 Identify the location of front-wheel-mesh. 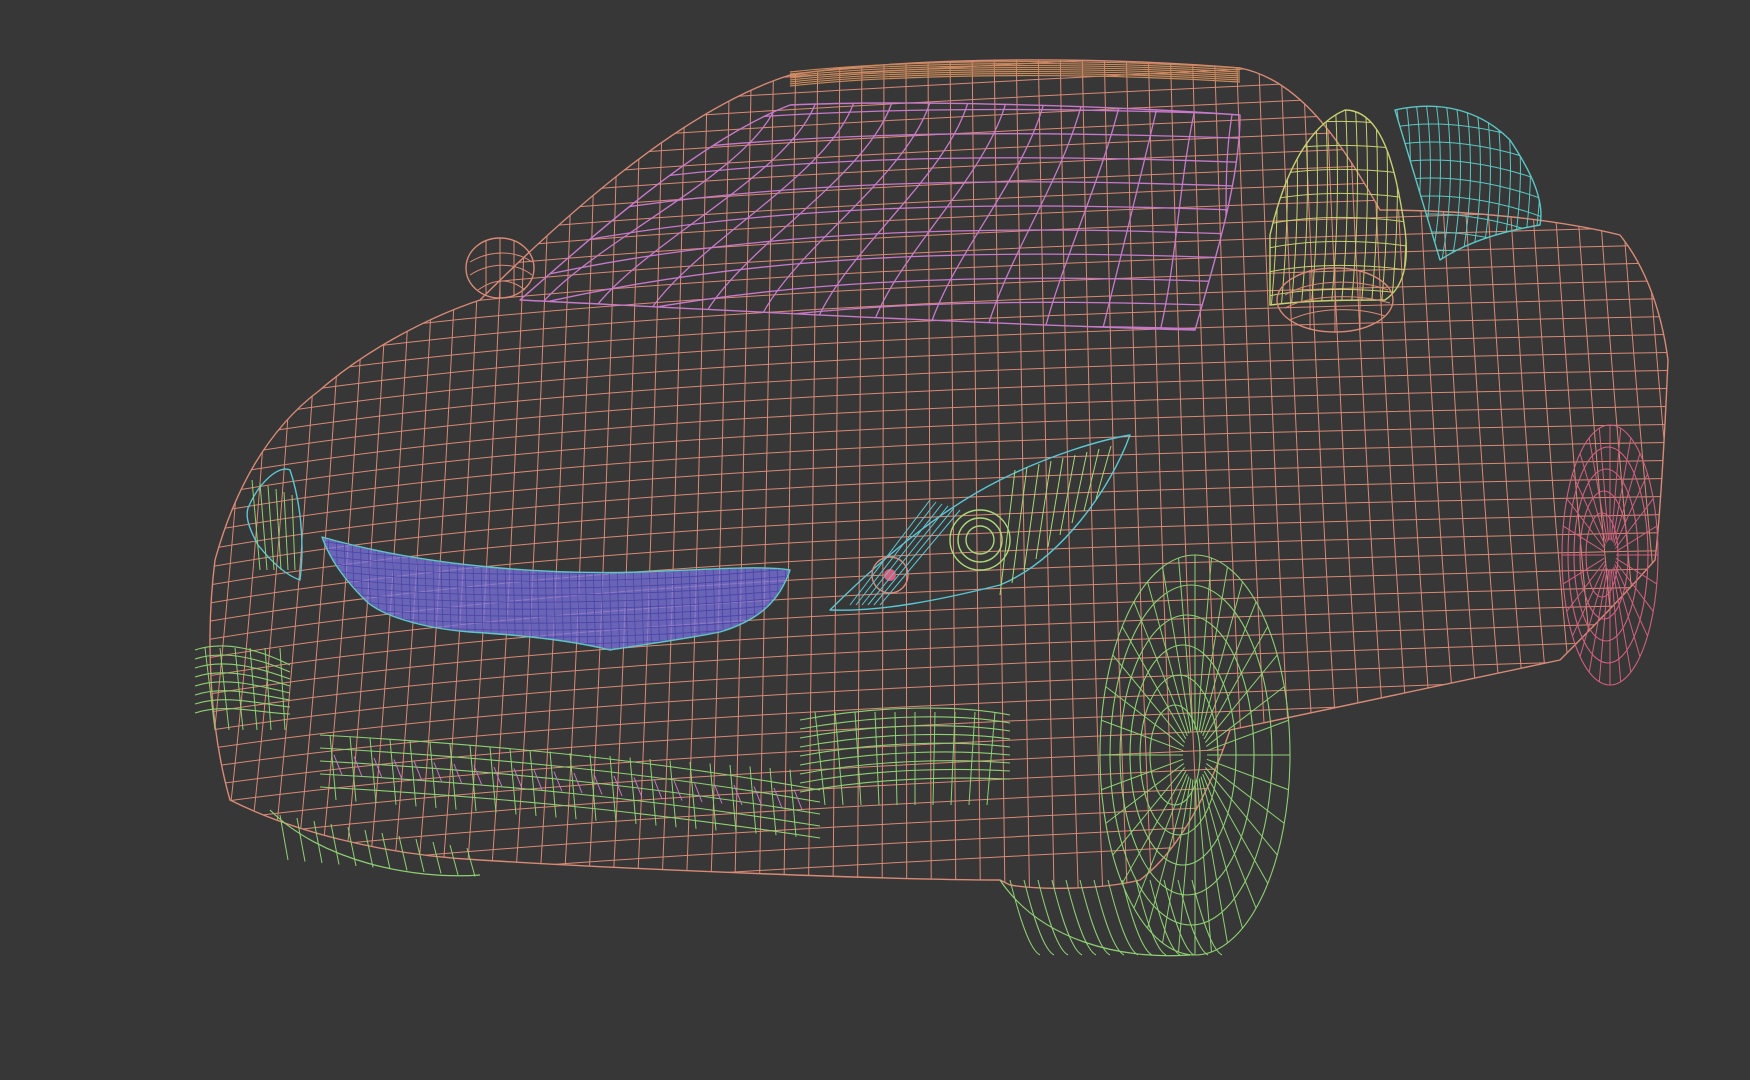
(1145, 755).